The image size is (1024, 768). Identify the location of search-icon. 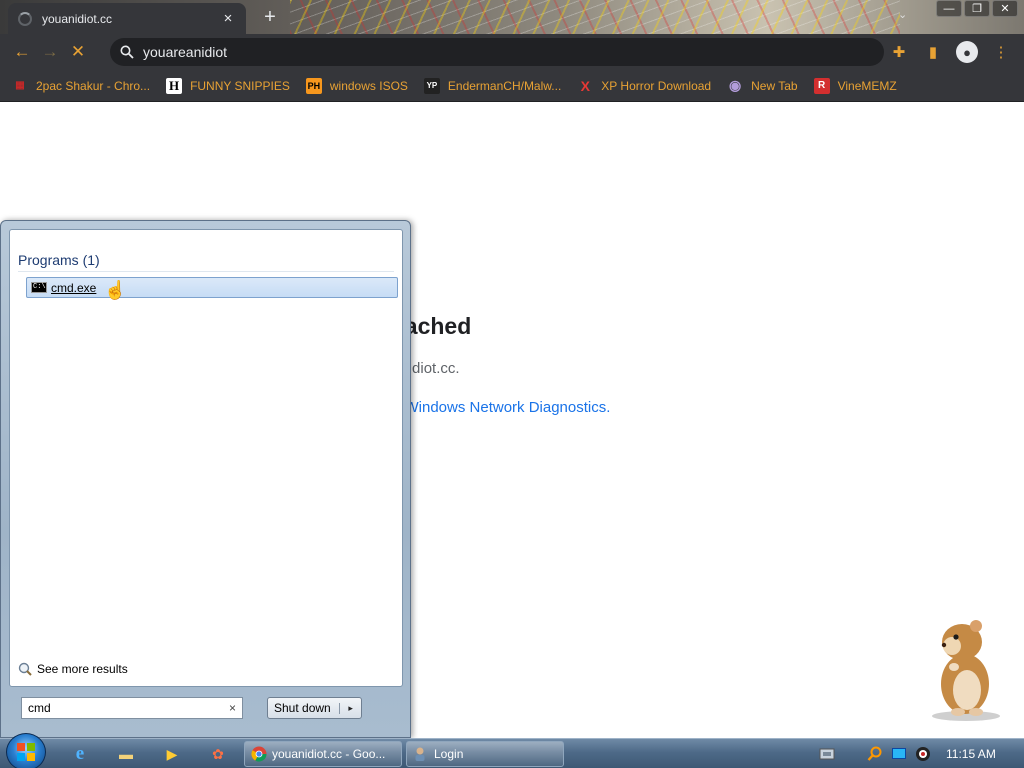
(127, 52).